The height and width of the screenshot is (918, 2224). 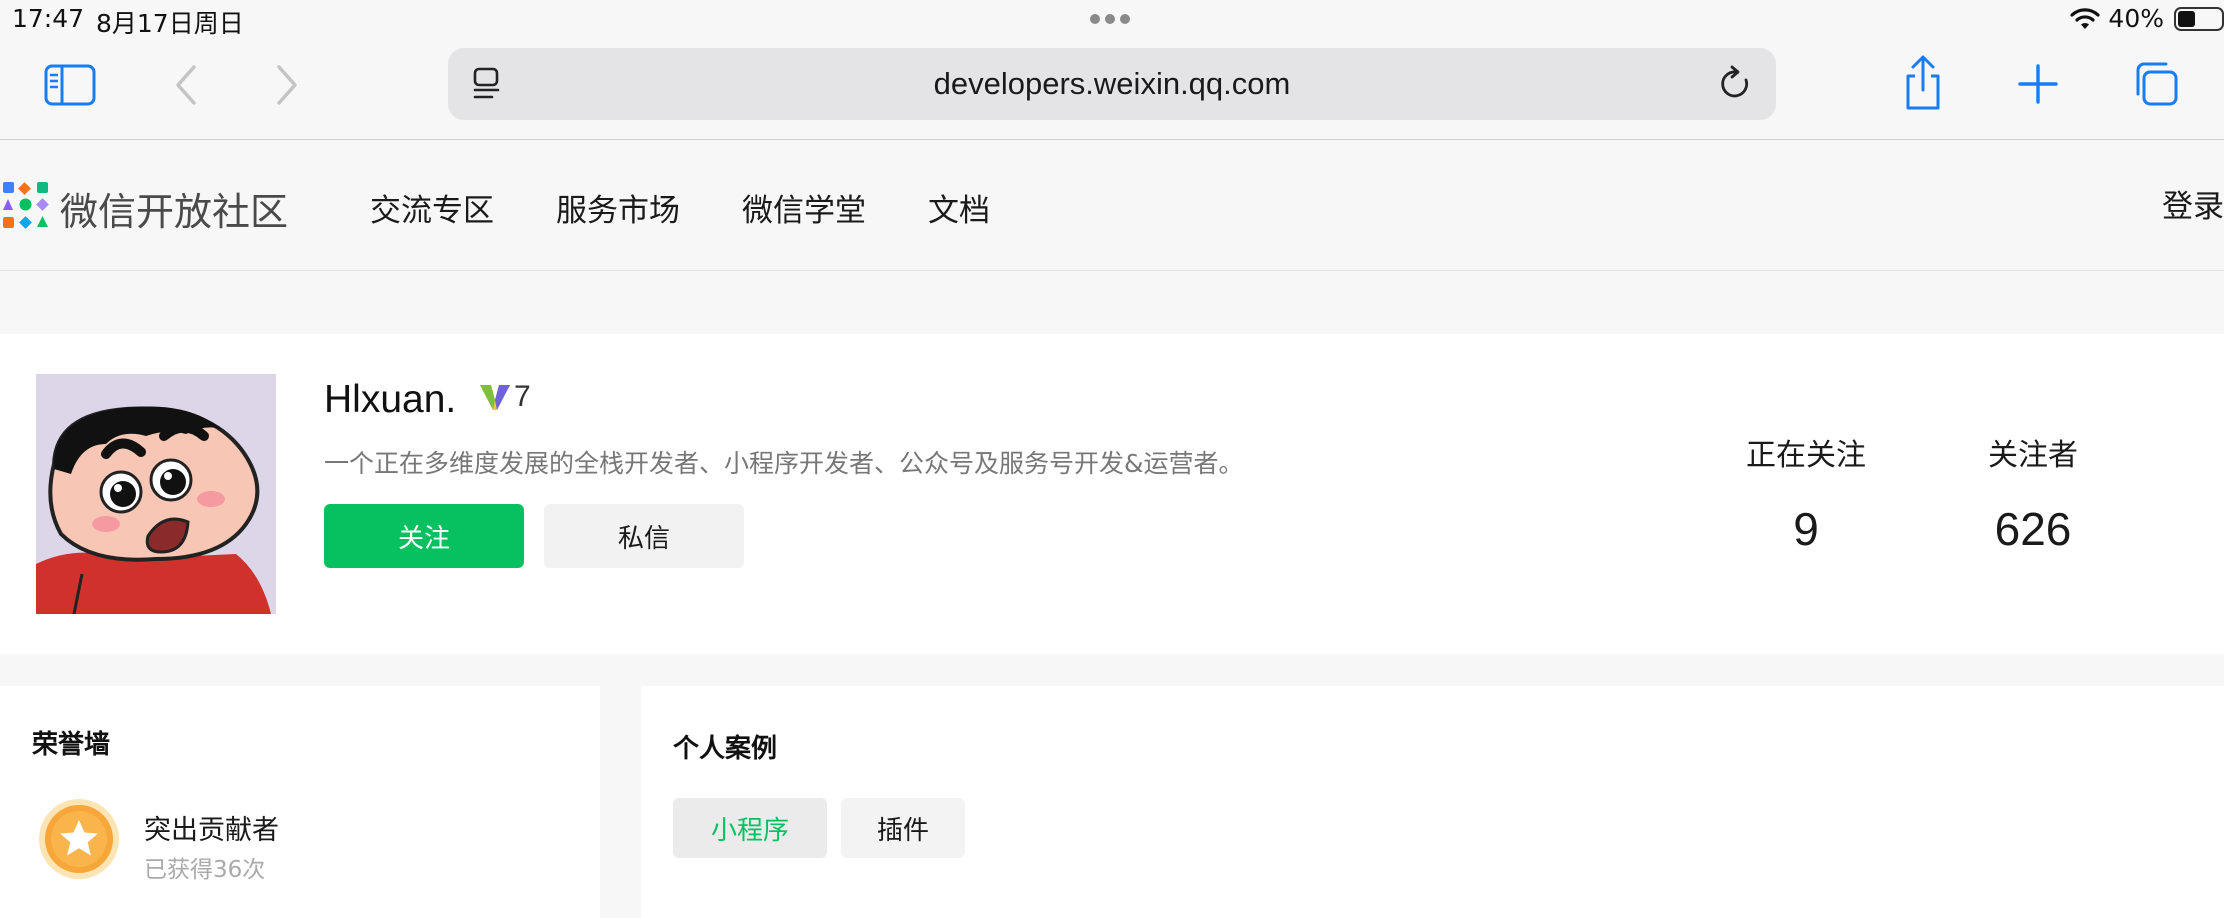 What do you see at coordinates (211, 830) in the screenshot?
I see `honor-badge-name: 突出贡献者` at bounding box center [211, 830].